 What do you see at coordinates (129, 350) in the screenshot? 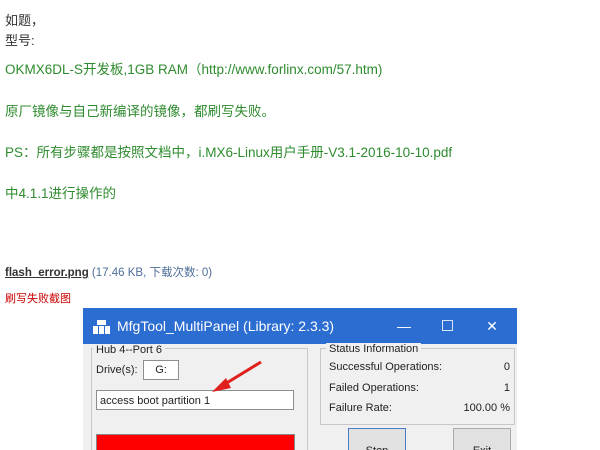
I see `hub-port-label: Hub 4--Port 6` at bounding box center [129, 350].